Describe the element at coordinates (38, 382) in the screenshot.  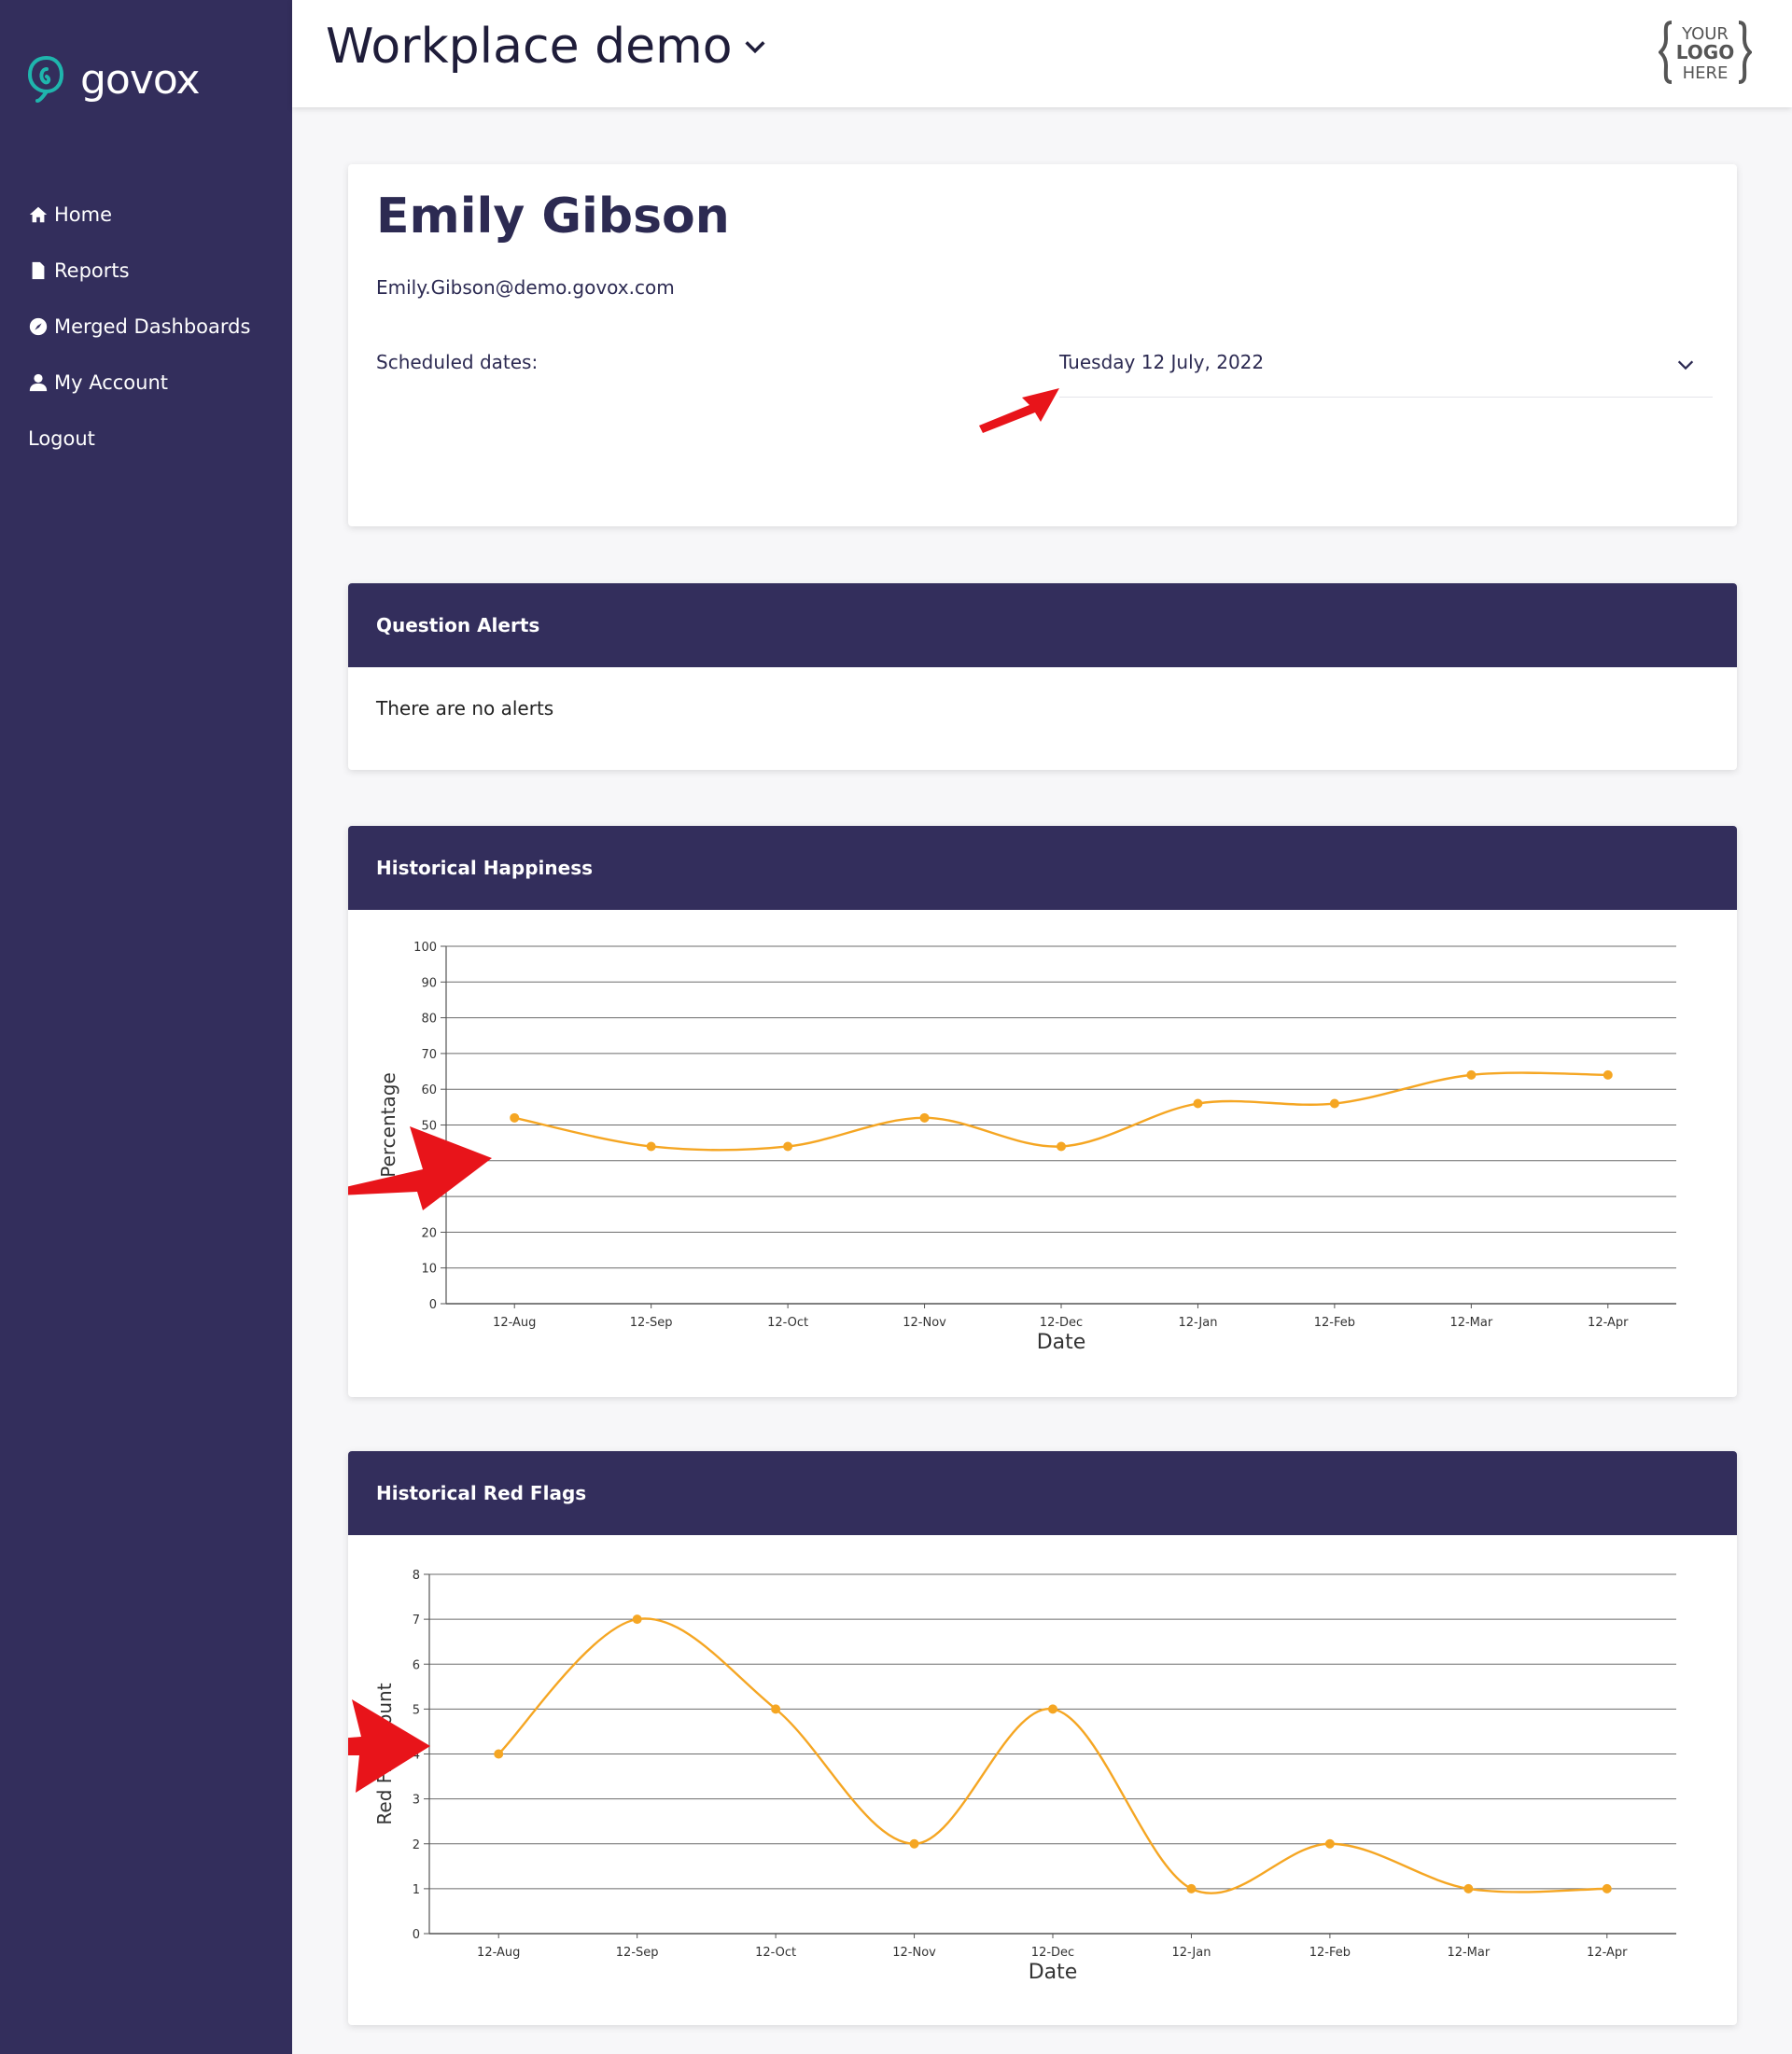
I see `user-icon` at that location.